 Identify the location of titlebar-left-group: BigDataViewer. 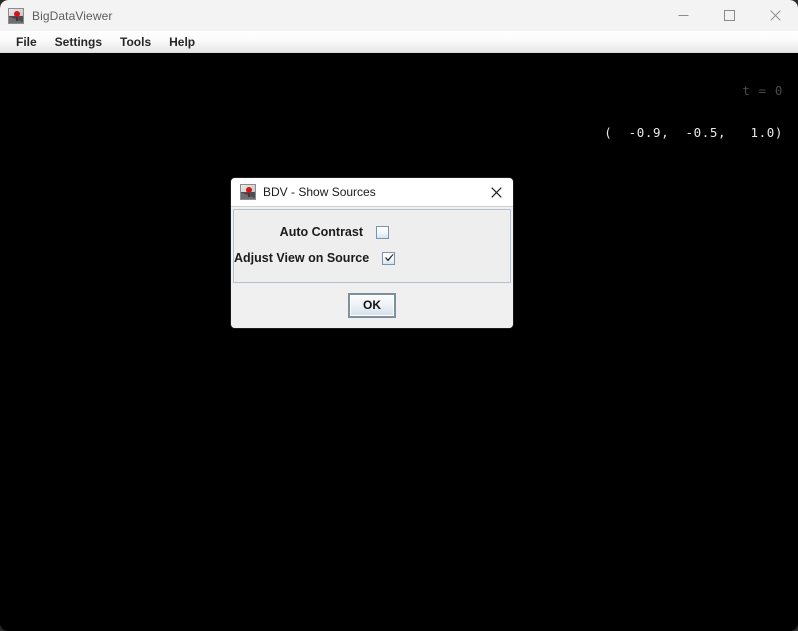
(60, 15).